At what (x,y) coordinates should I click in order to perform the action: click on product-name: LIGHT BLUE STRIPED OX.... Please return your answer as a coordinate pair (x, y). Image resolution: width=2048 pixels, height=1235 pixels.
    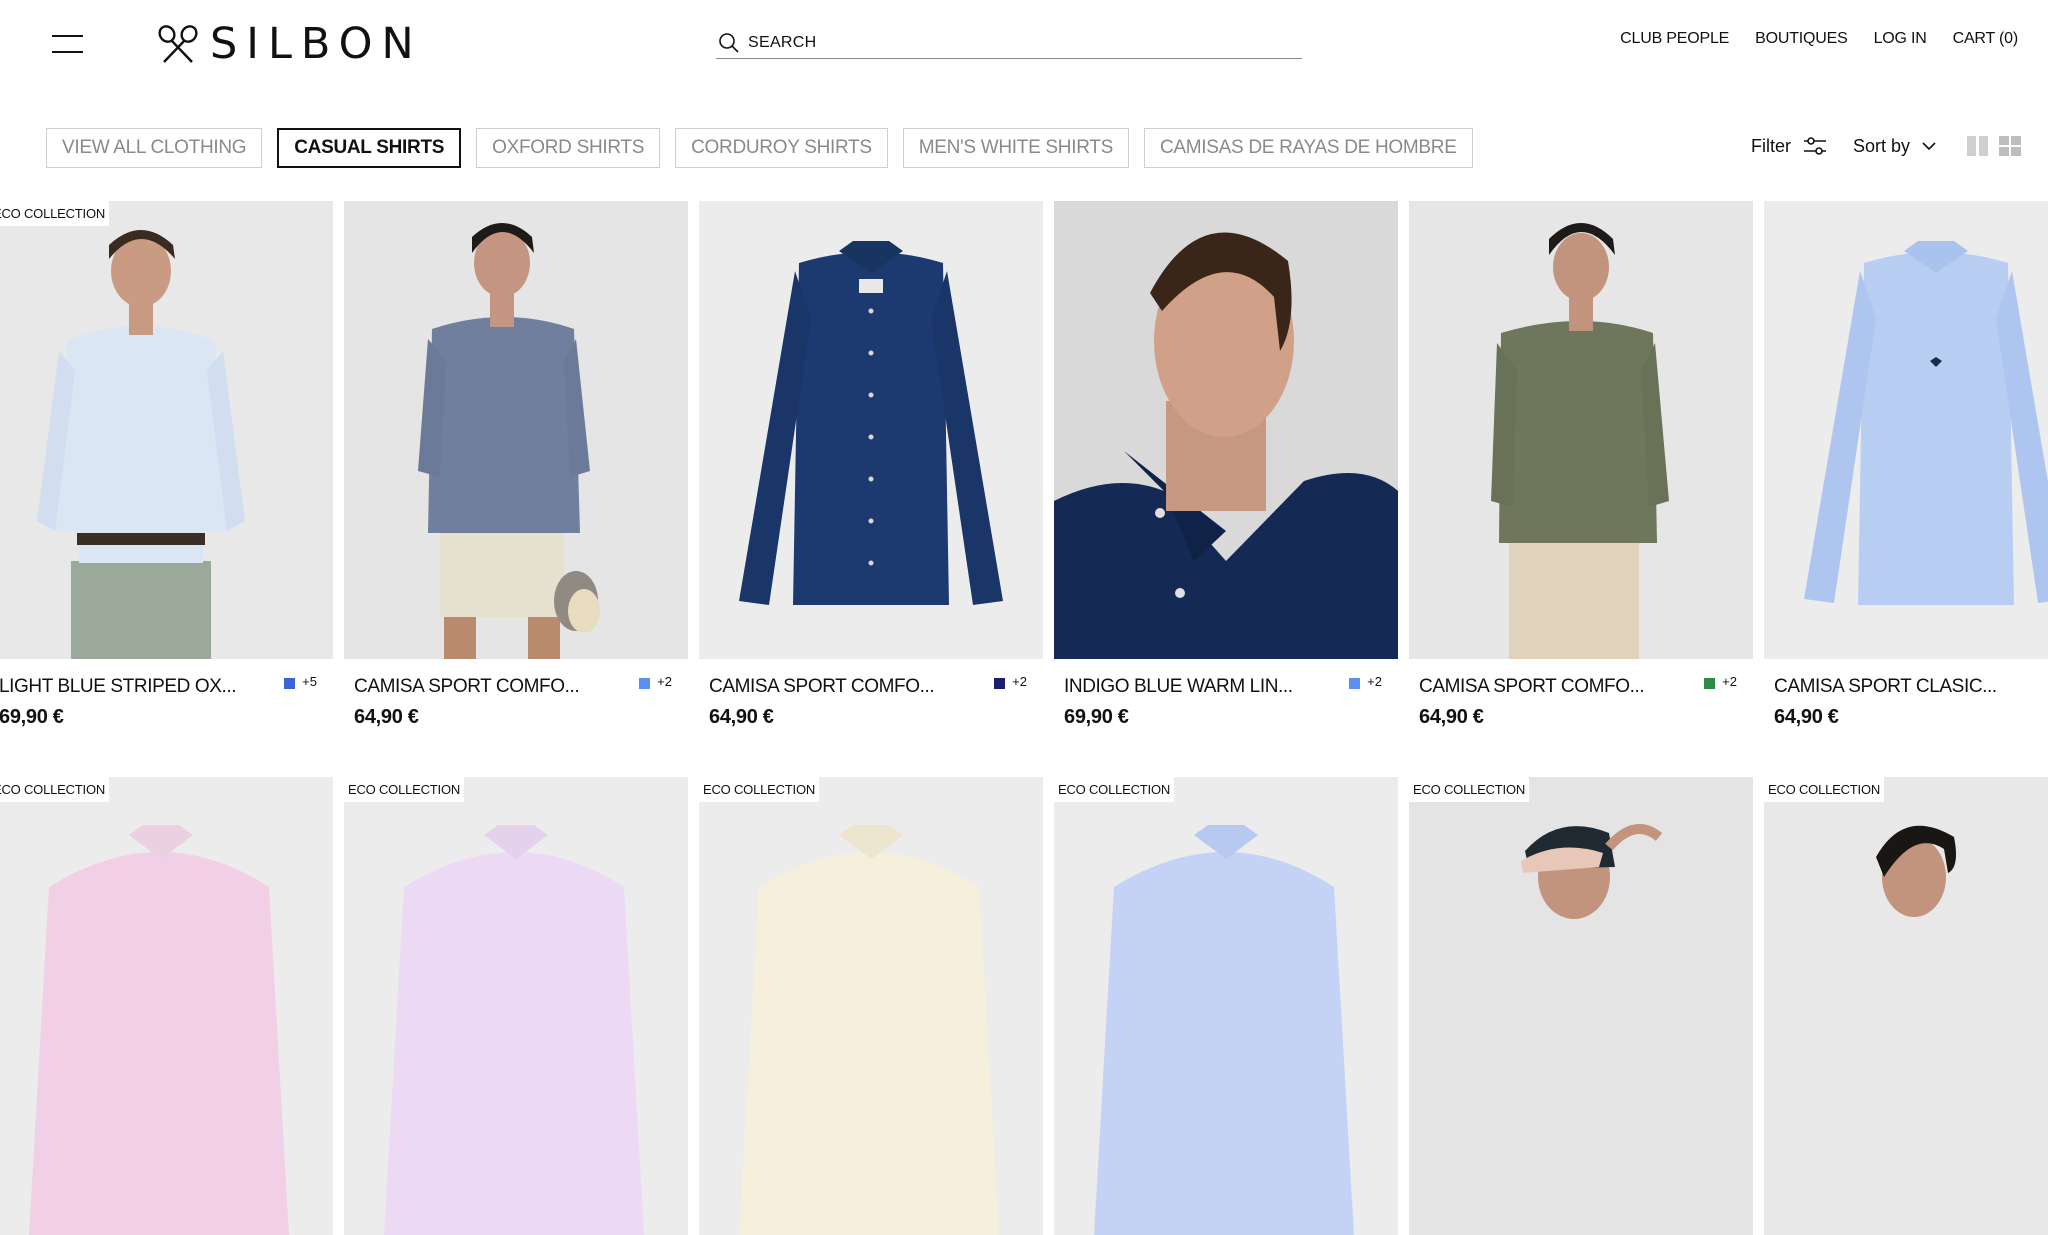
    Looking at the image, I should click on (118, 687).